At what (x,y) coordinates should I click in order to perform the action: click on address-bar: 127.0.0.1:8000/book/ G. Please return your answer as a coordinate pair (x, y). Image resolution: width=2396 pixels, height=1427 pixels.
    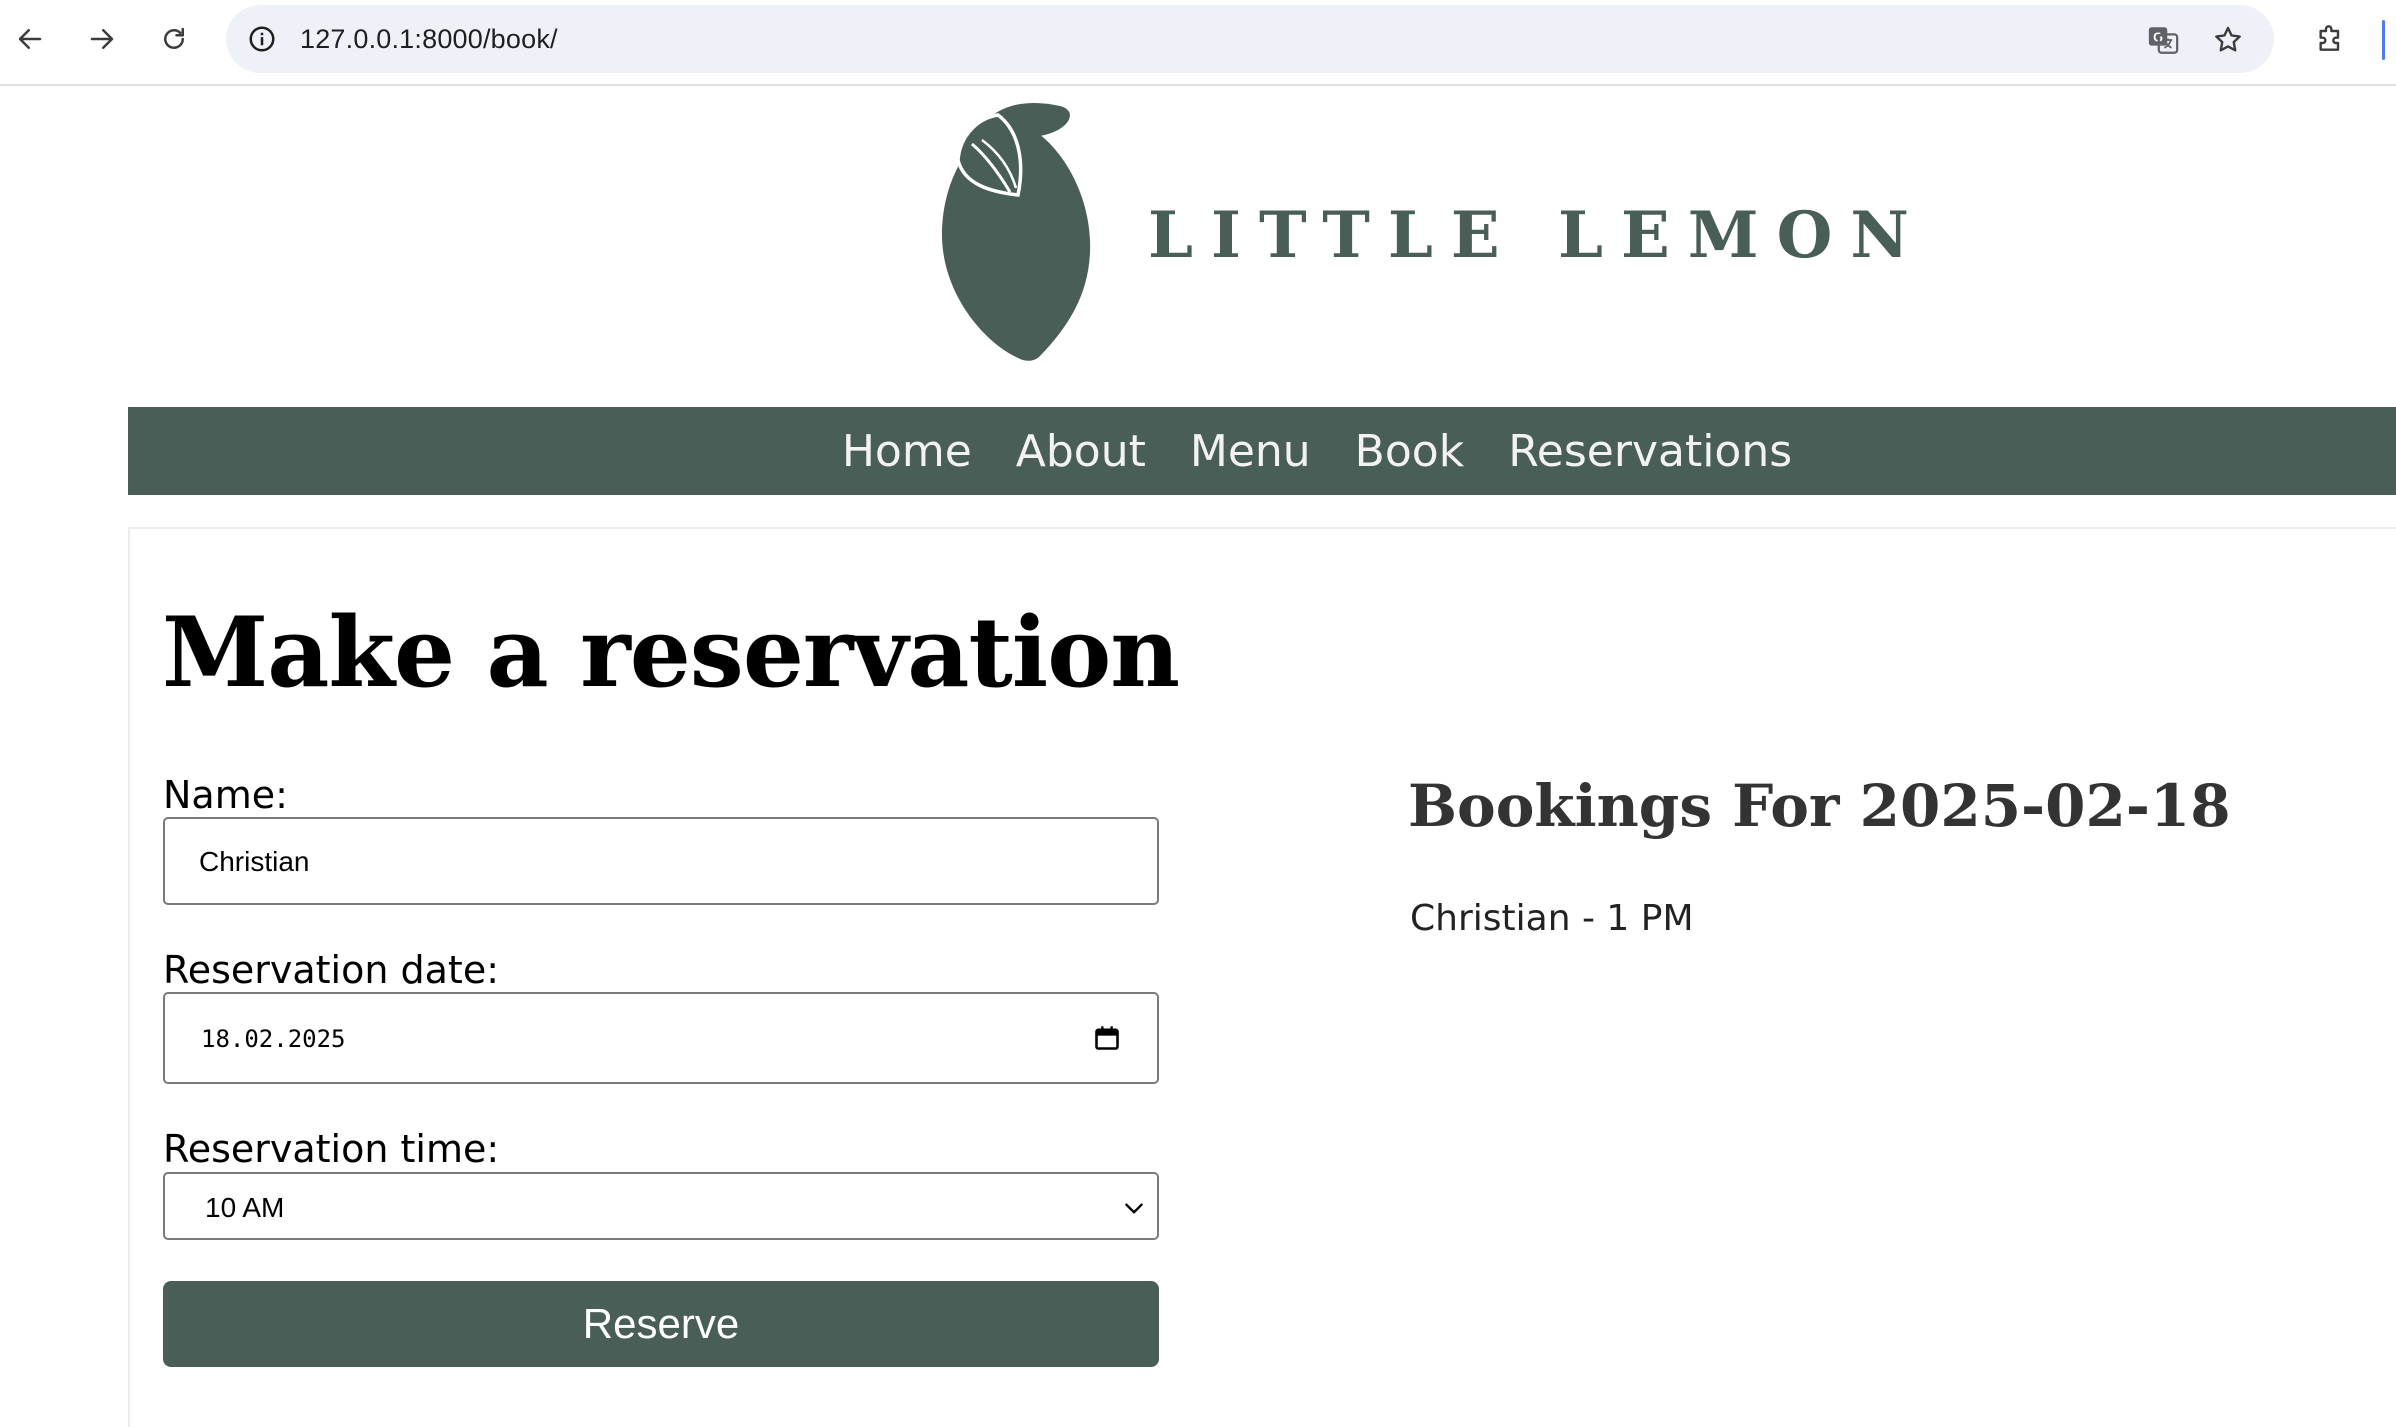
    Looking at the image, I should click on (1250, 39).